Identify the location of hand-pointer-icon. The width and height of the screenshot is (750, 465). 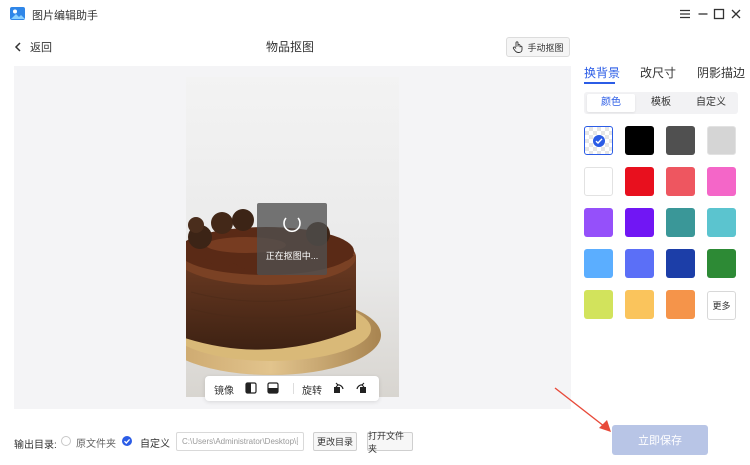
(518, 47).